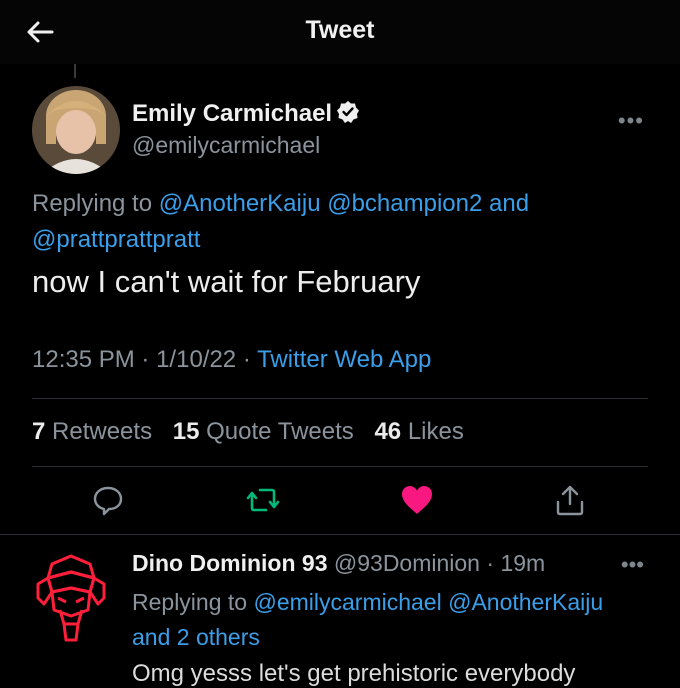 Image resolution: width=680 pixels, height=688 pixels. Describe the element at coordinates (196, 359) in the screenshot. I see `tweet-date: 1/10/22` at that location.